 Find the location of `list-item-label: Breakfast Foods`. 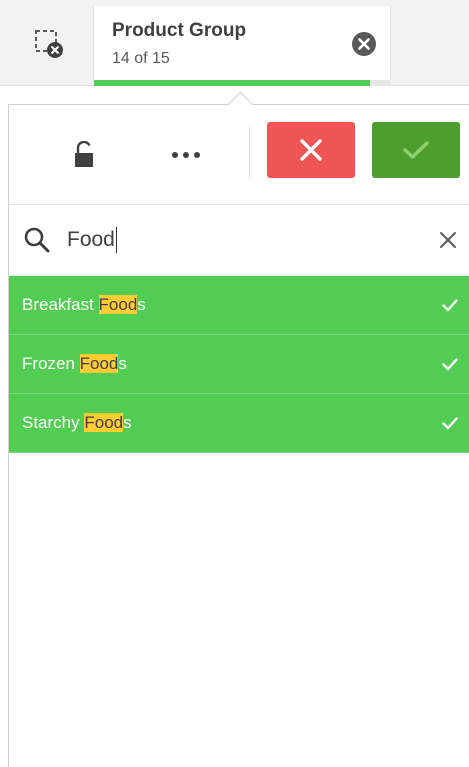

list-item-label: Breakfast Foods is located at coordinates (84, 305).